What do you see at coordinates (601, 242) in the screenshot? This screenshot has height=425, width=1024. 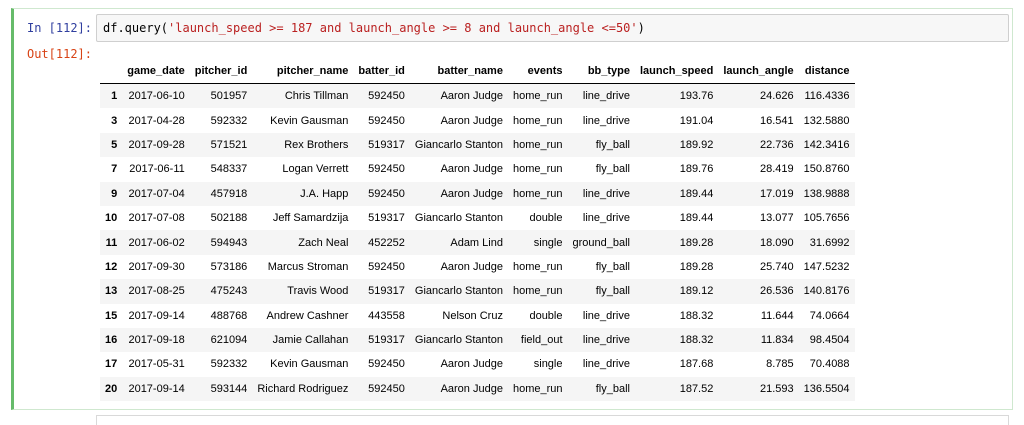 I see `table-cell: ground_ball` at bounding box center [601, 242].